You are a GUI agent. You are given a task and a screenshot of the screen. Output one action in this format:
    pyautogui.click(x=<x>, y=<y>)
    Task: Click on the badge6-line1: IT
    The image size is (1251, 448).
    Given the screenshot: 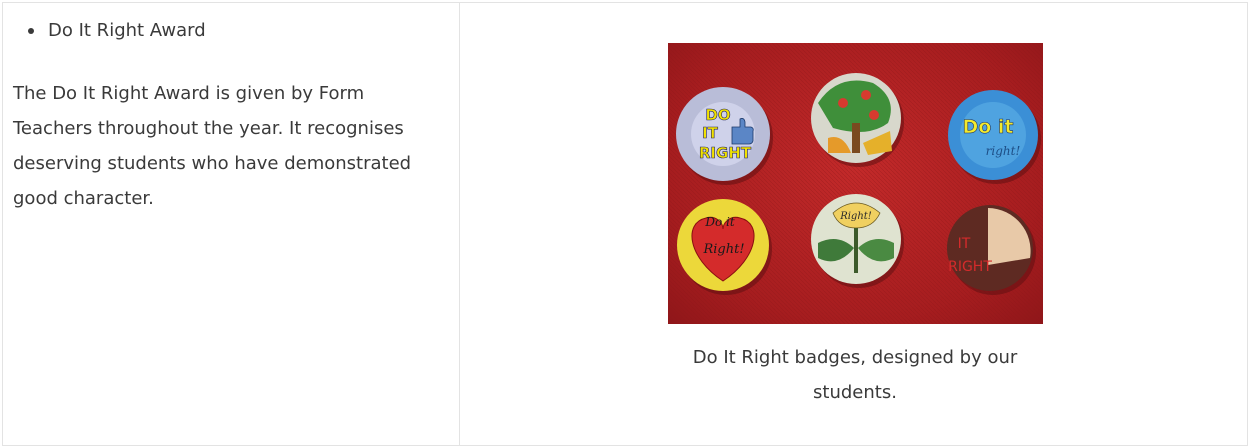 What is the action you would take?
    pyautogui.click(x=964, y=244)
    